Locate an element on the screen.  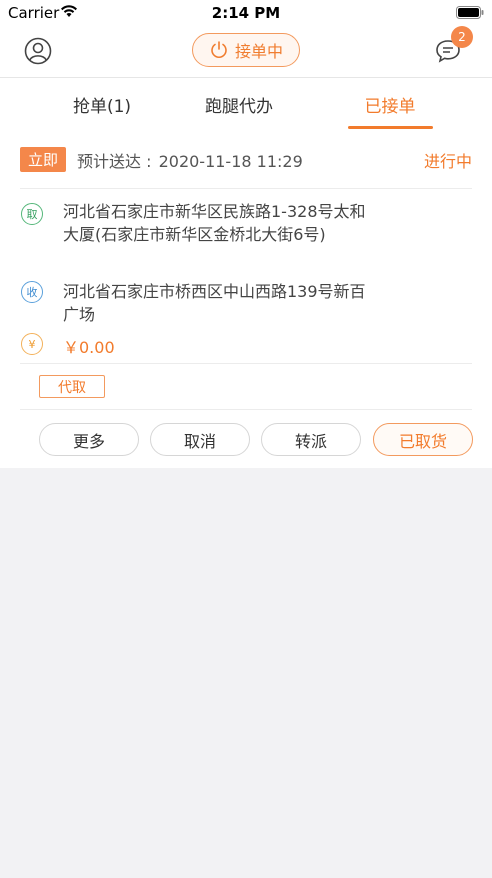
transfer-button: 转派 is located at coordinates (311, 439).